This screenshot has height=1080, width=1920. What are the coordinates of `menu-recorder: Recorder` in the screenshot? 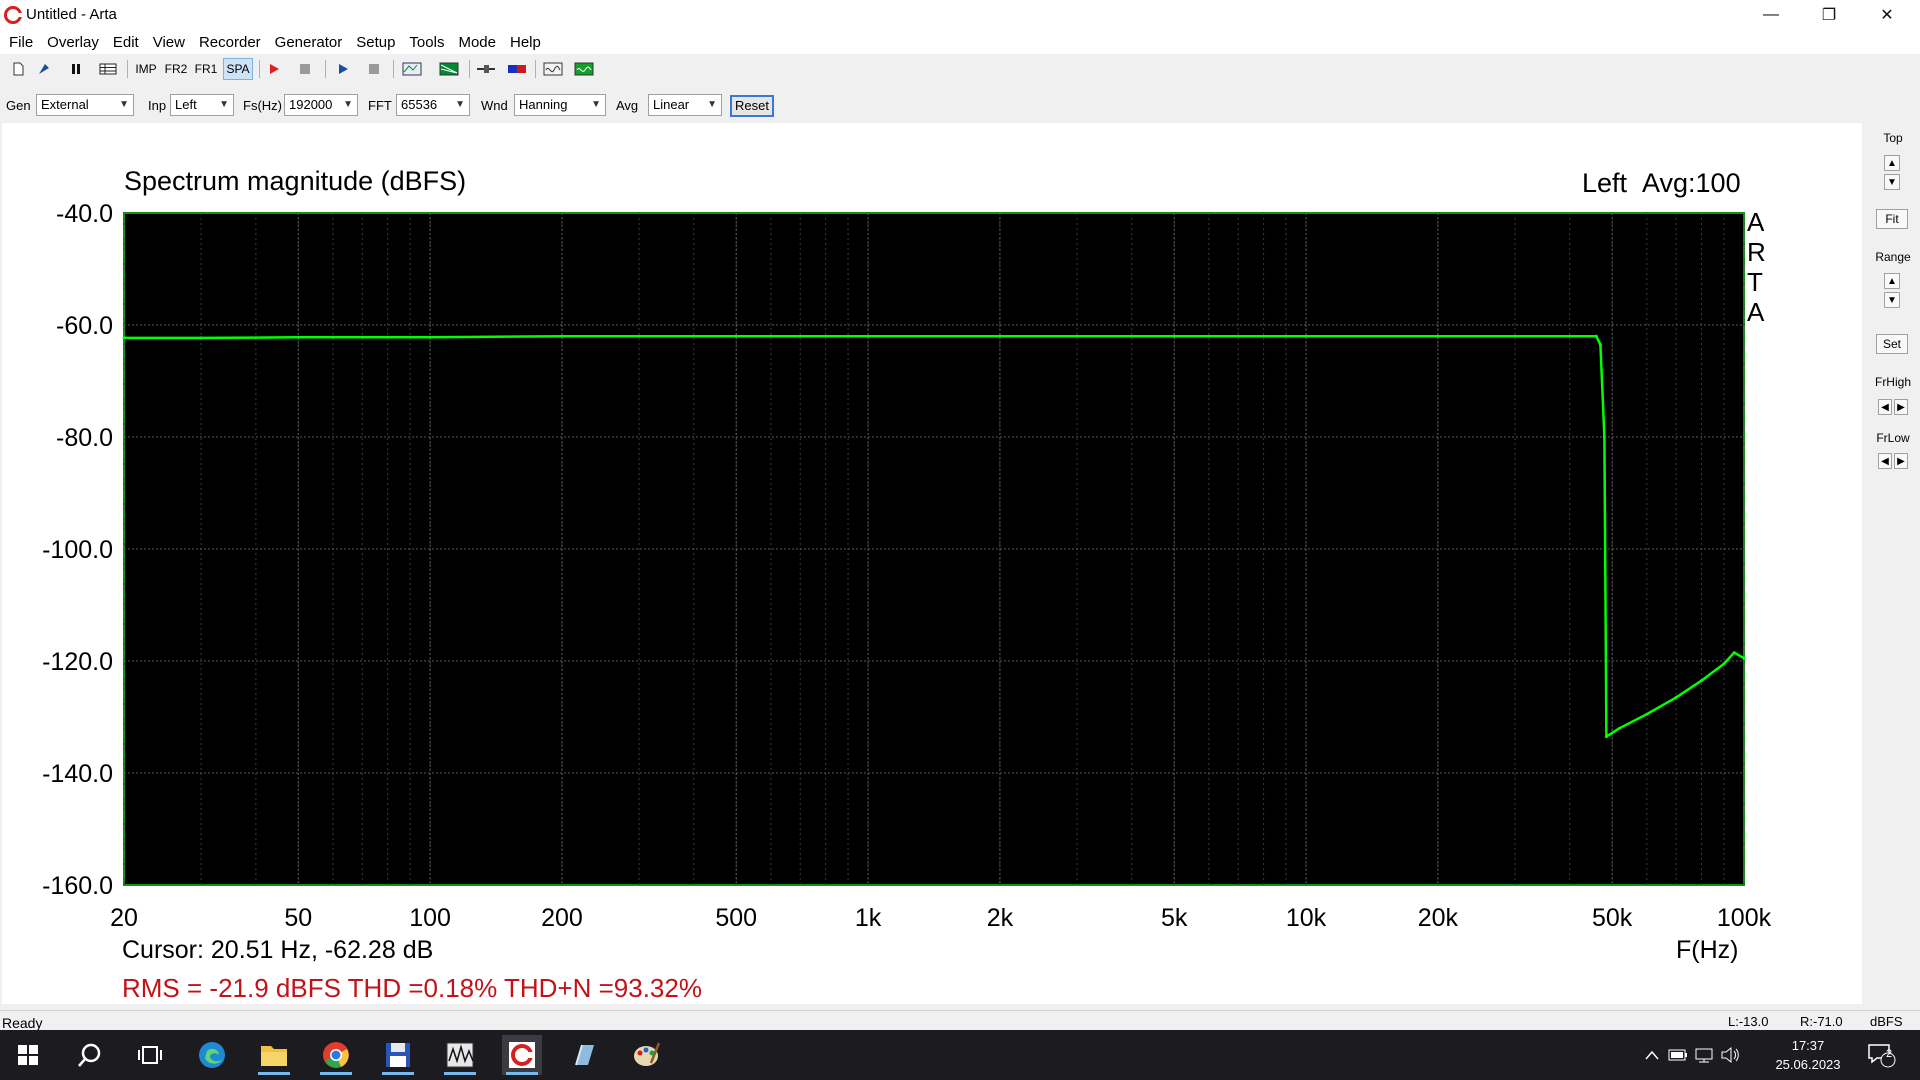 It's located at (230, 42).